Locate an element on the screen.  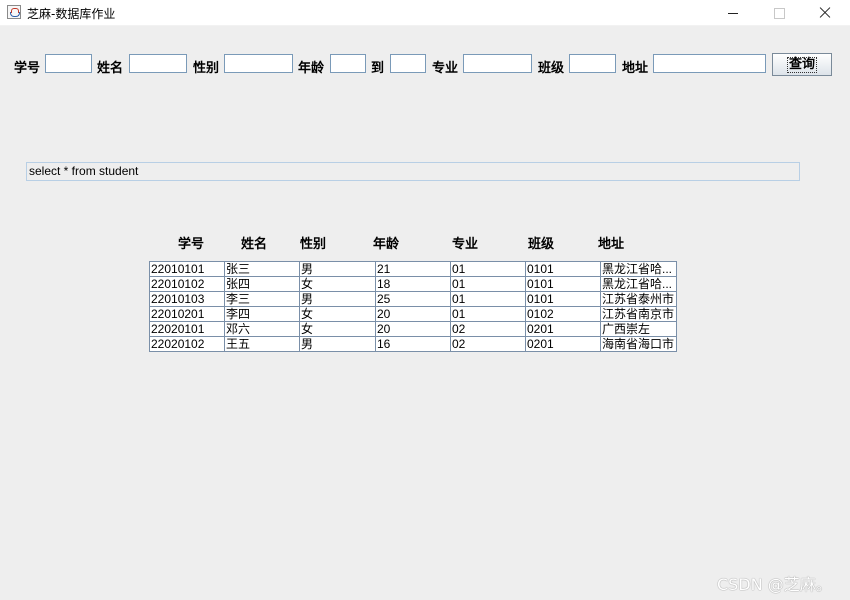
column-header-gender: 性别 is located at coordinates (313, 244).